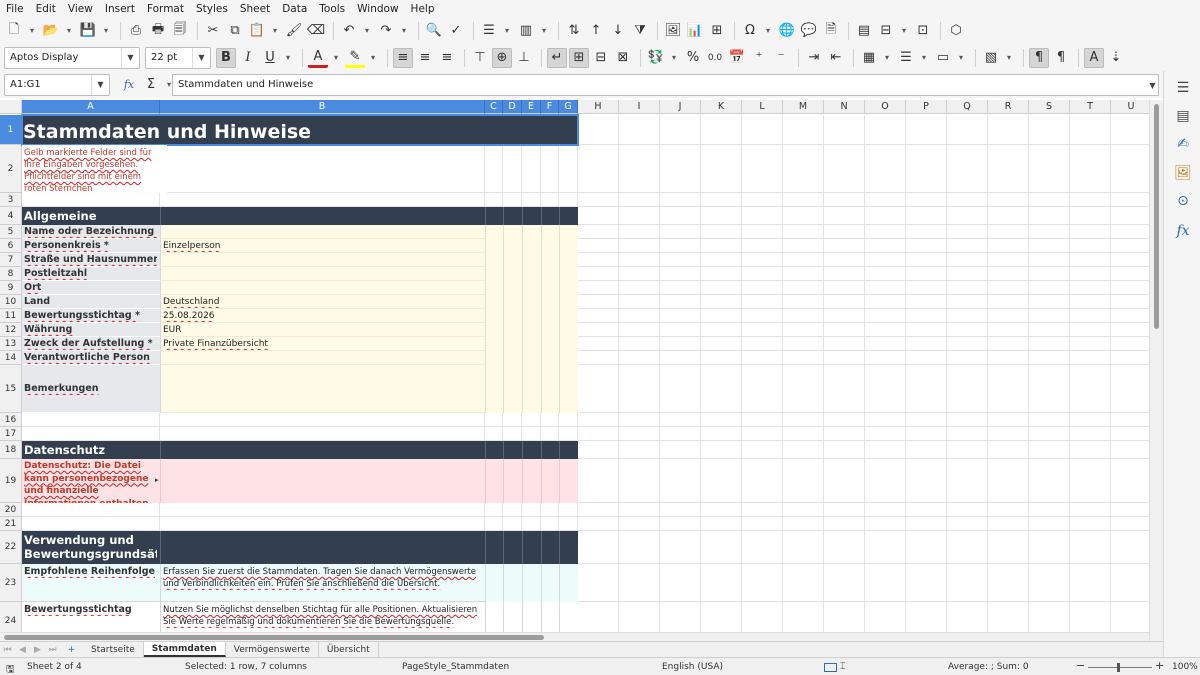 Image resolution: width=1200 pixels, height=675 pixels. What do you see at coordinates (213, 31) in the screenshot?
I see `cut-icon: ✂` at bounding box center [213, 31].